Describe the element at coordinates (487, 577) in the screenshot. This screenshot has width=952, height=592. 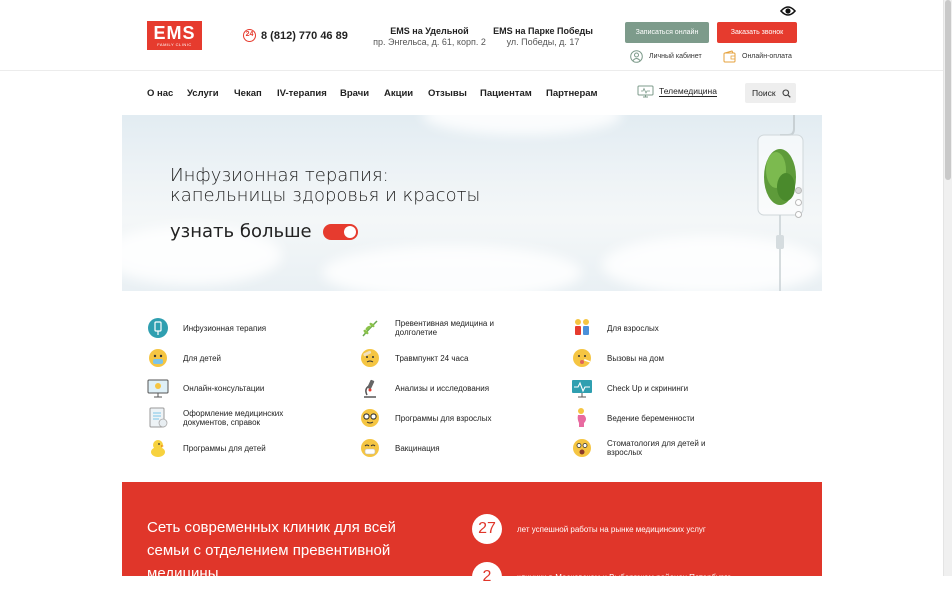
I see `stat-number: 2` at that location.